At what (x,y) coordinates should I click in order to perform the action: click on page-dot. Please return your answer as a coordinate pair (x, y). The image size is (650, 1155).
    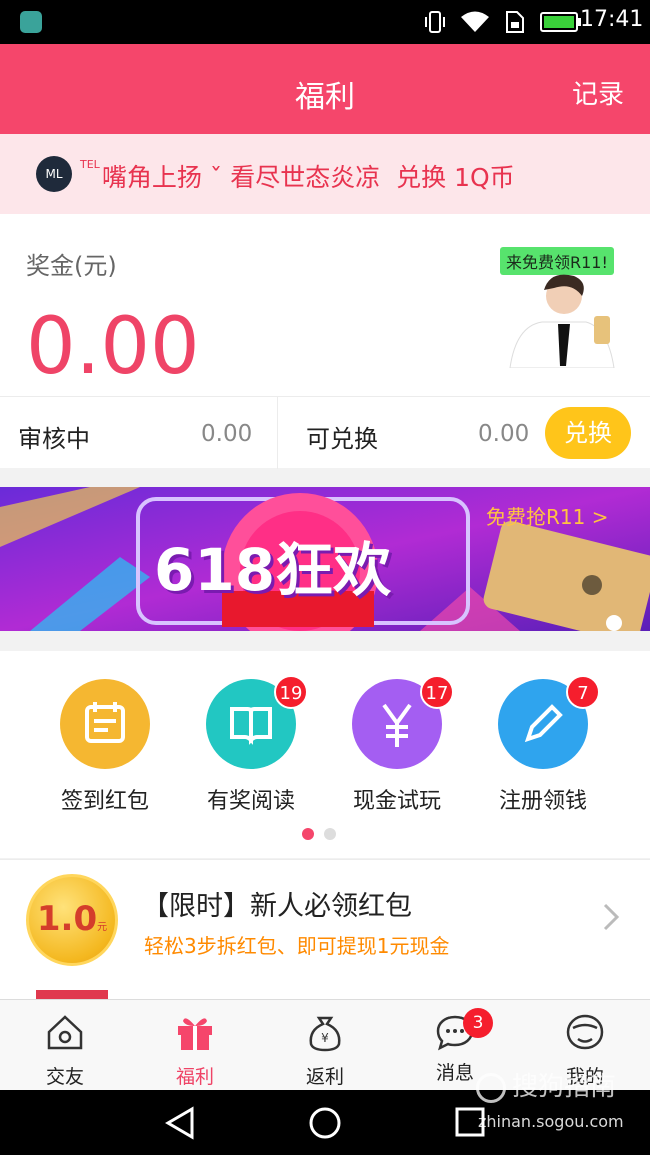
    Looking at the image, I should click on (330, 834).